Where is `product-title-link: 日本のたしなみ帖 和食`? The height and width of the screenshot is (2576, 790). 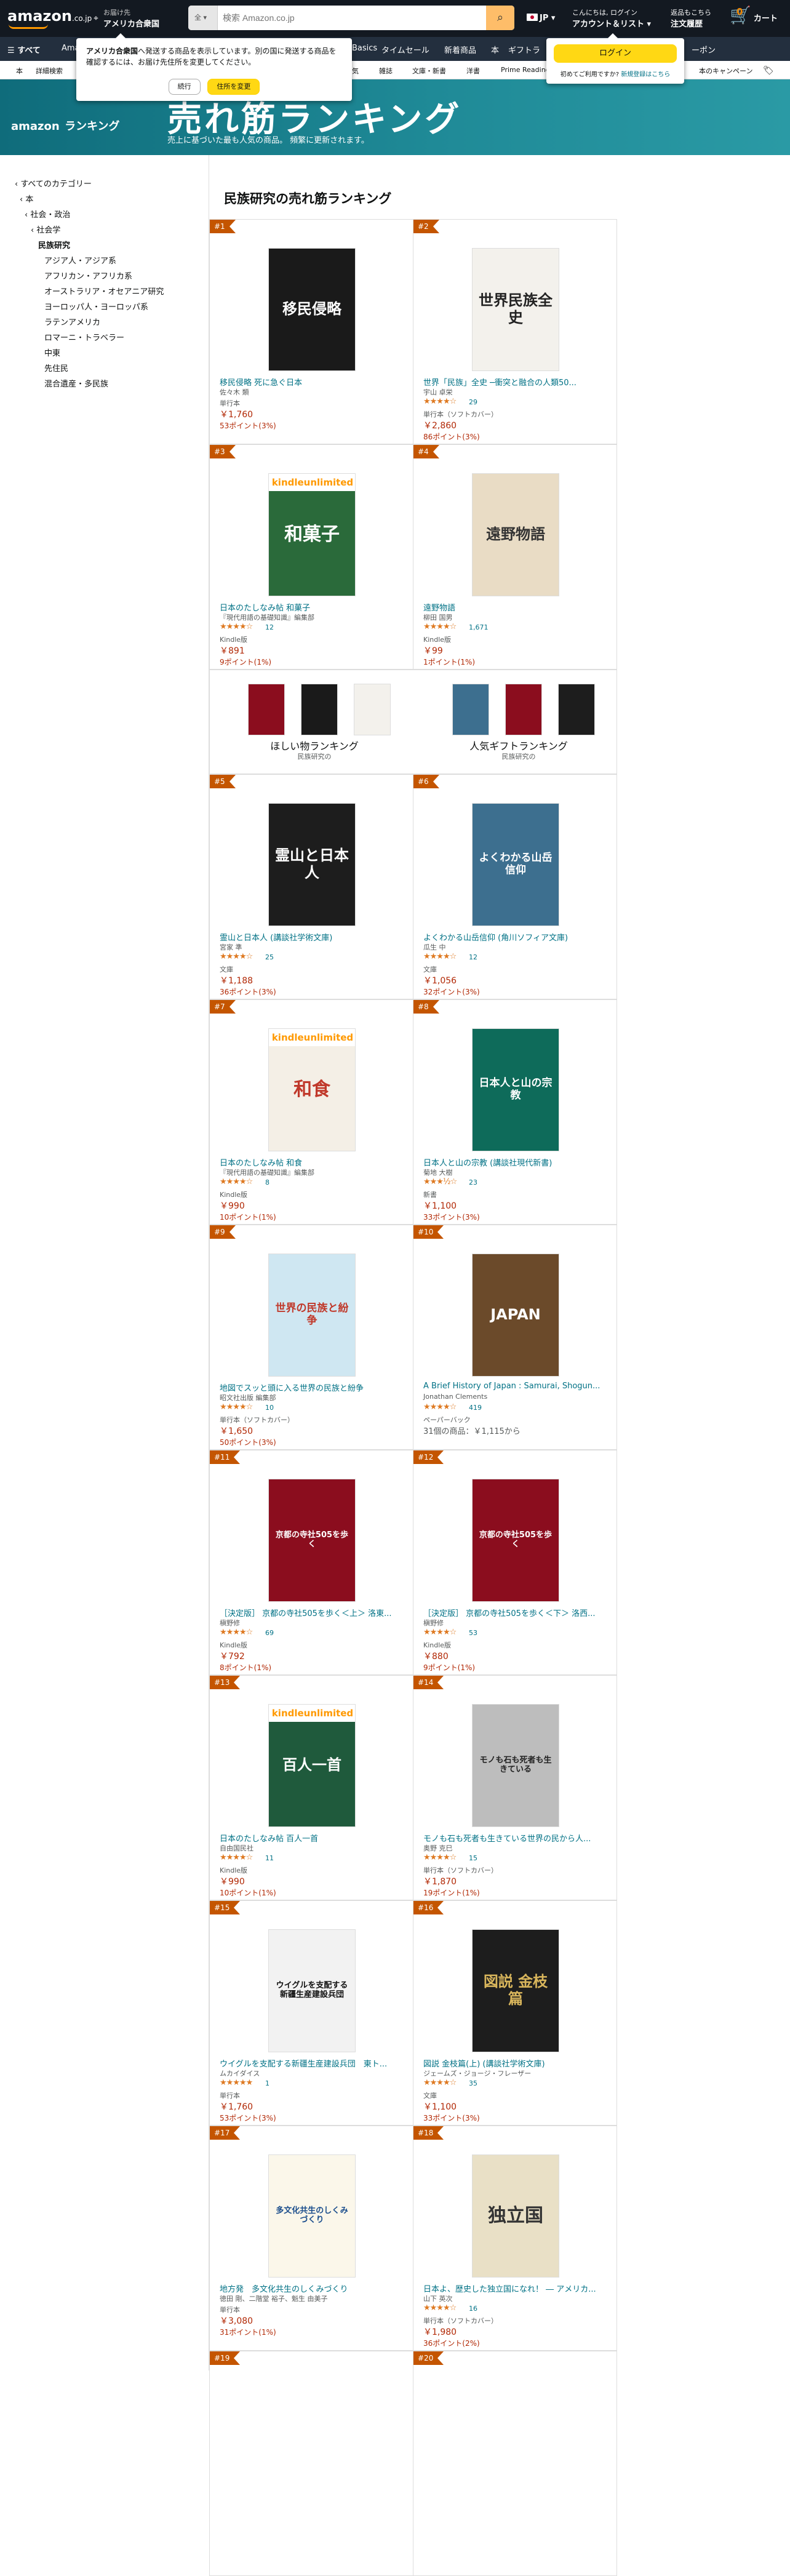 product-title-link: 日本のたしなみ帖 和食 is located at coordinates (314, 1162).